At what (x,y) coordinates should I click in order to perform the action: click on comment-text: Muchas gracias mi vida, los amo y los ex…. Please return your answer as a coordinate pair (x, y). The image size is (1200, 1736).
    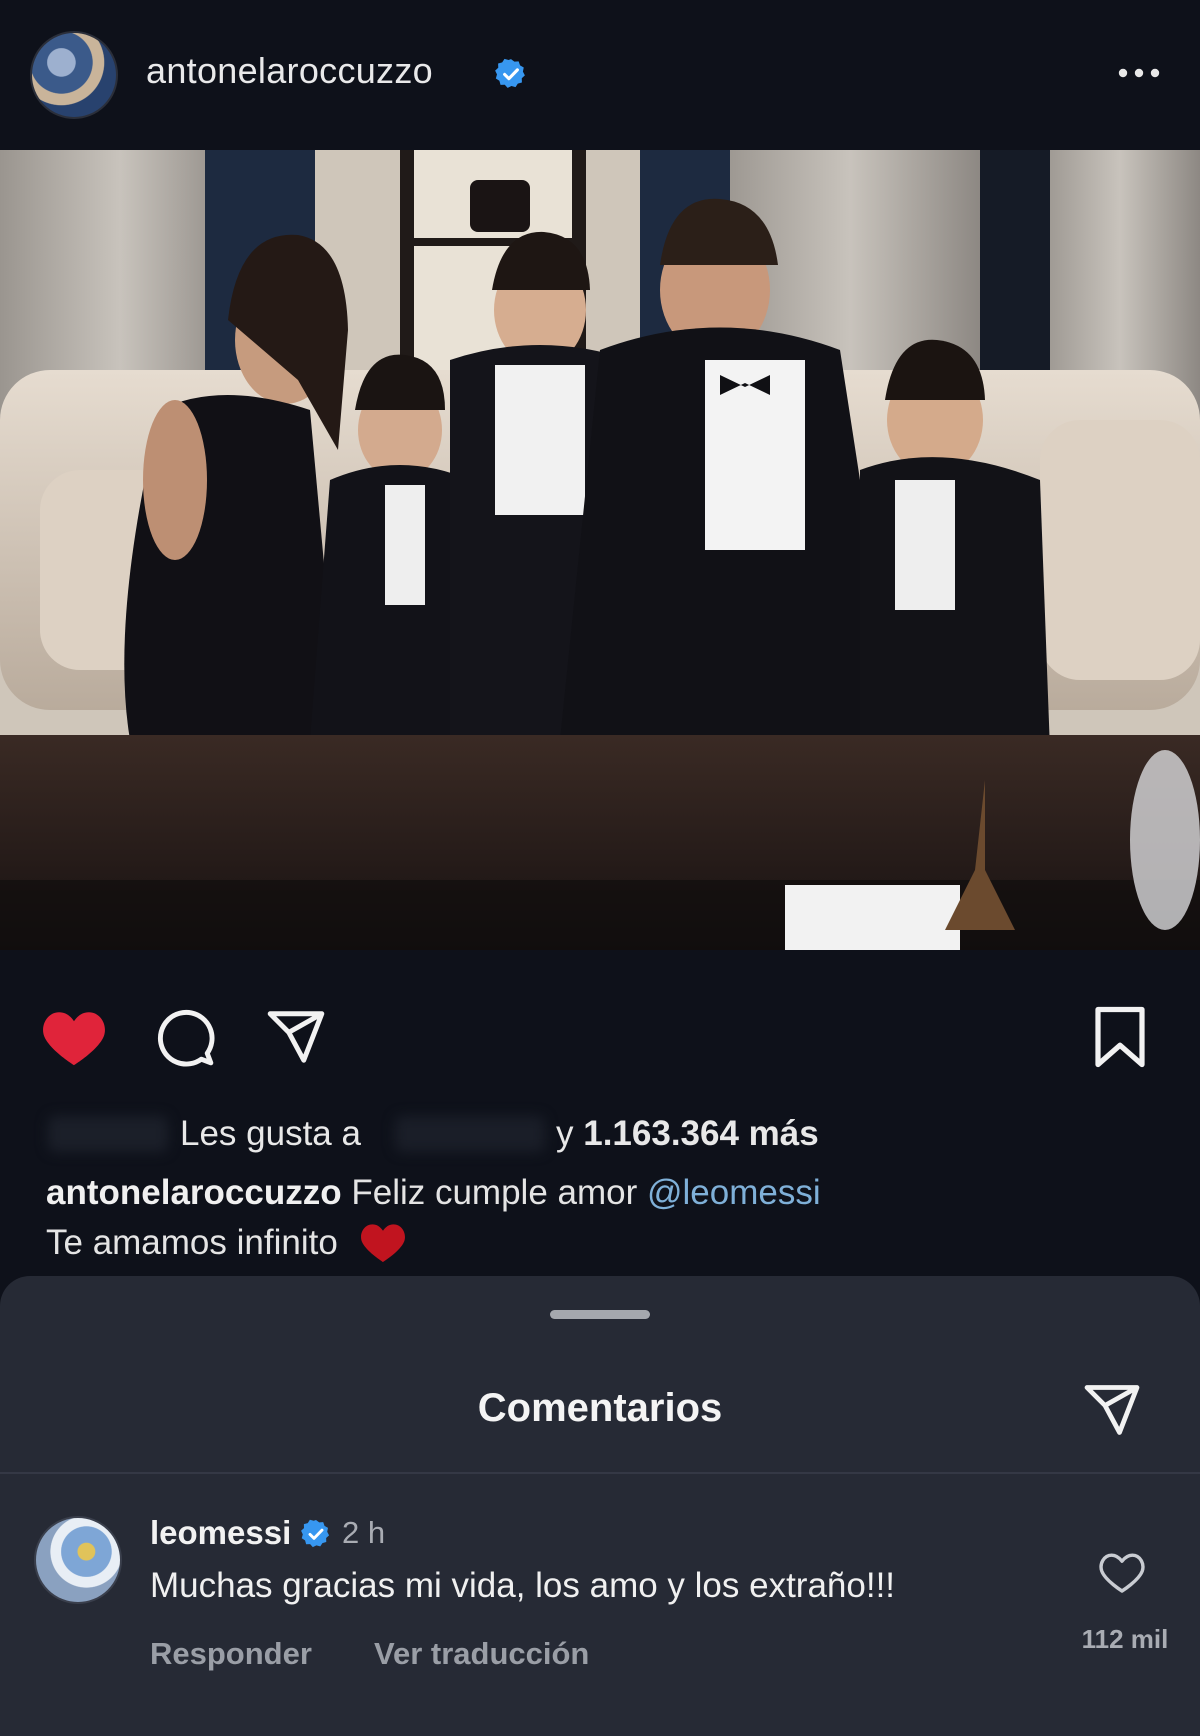
    Looking at the image, I should click on (523, 1585).